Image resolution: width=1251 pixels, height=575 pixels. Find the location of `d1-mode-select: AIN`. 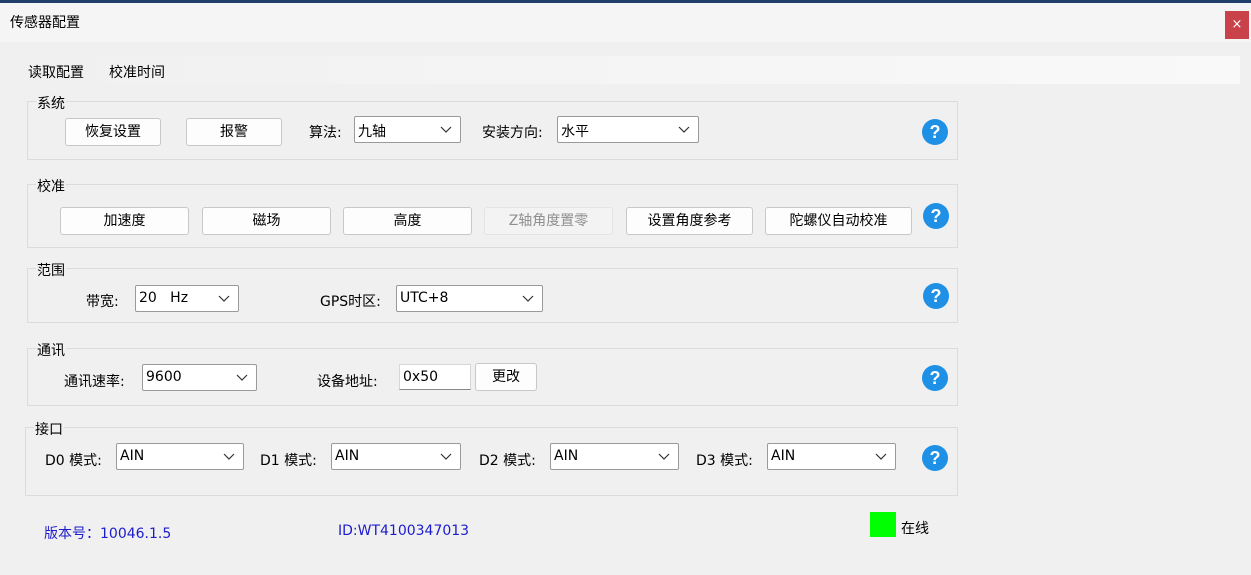

d1-mode-select: AIN is located at coordinates (396, 456).